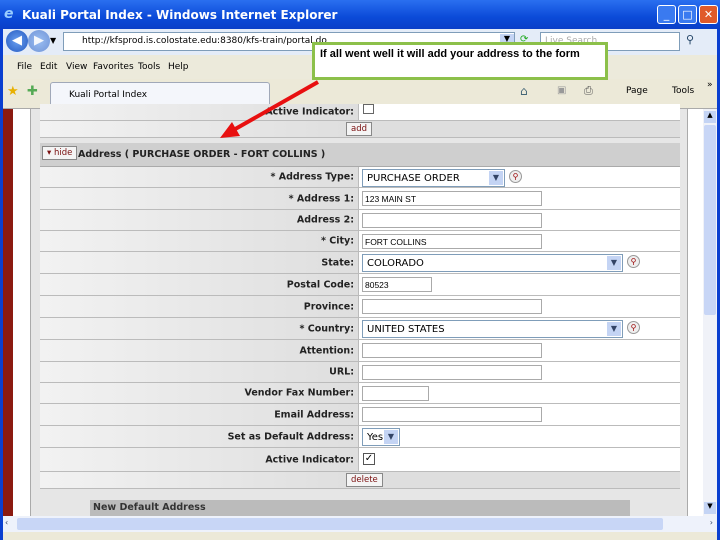 The width and height of the screenshot is (720, 540). I want to click on tools-menu: Tools, so click(683, 91).